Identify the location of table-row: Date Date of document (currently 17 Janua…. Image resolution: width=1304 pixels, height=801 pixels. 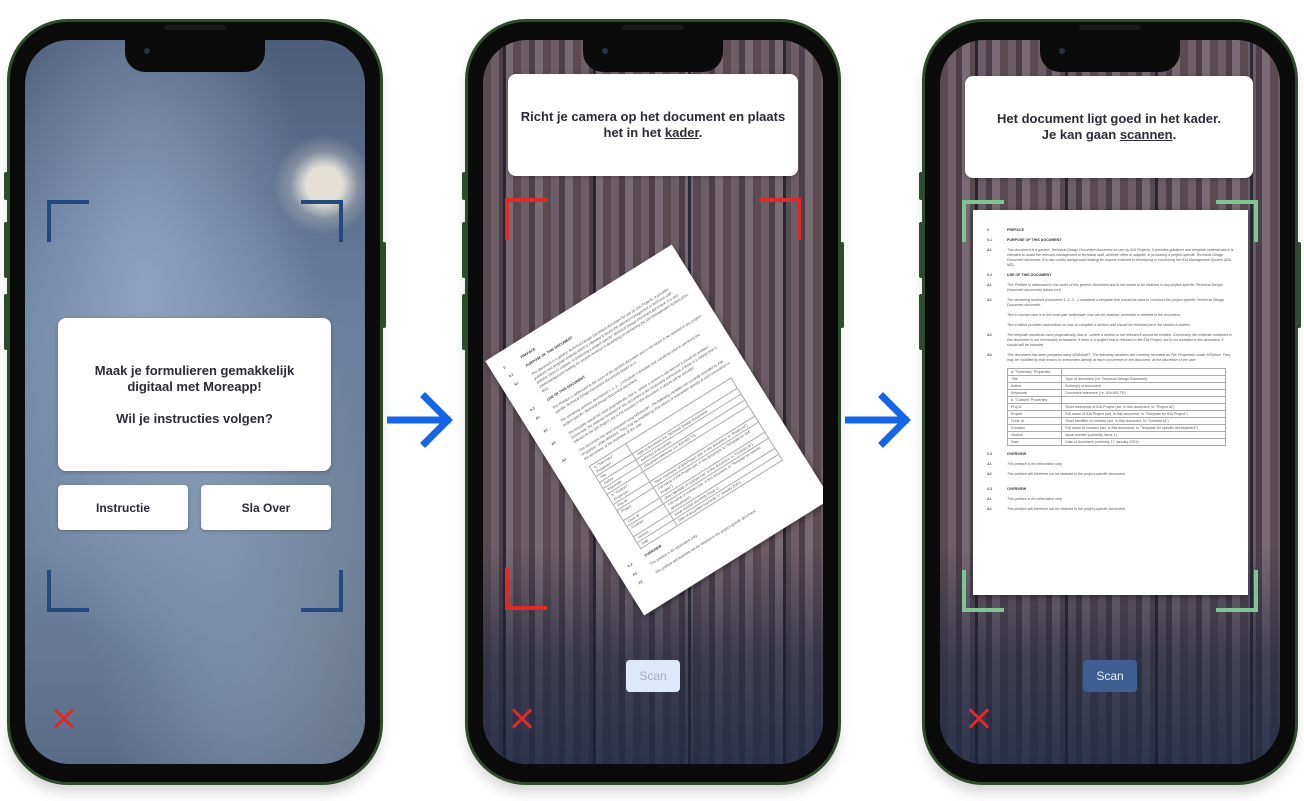
(1116, 442).